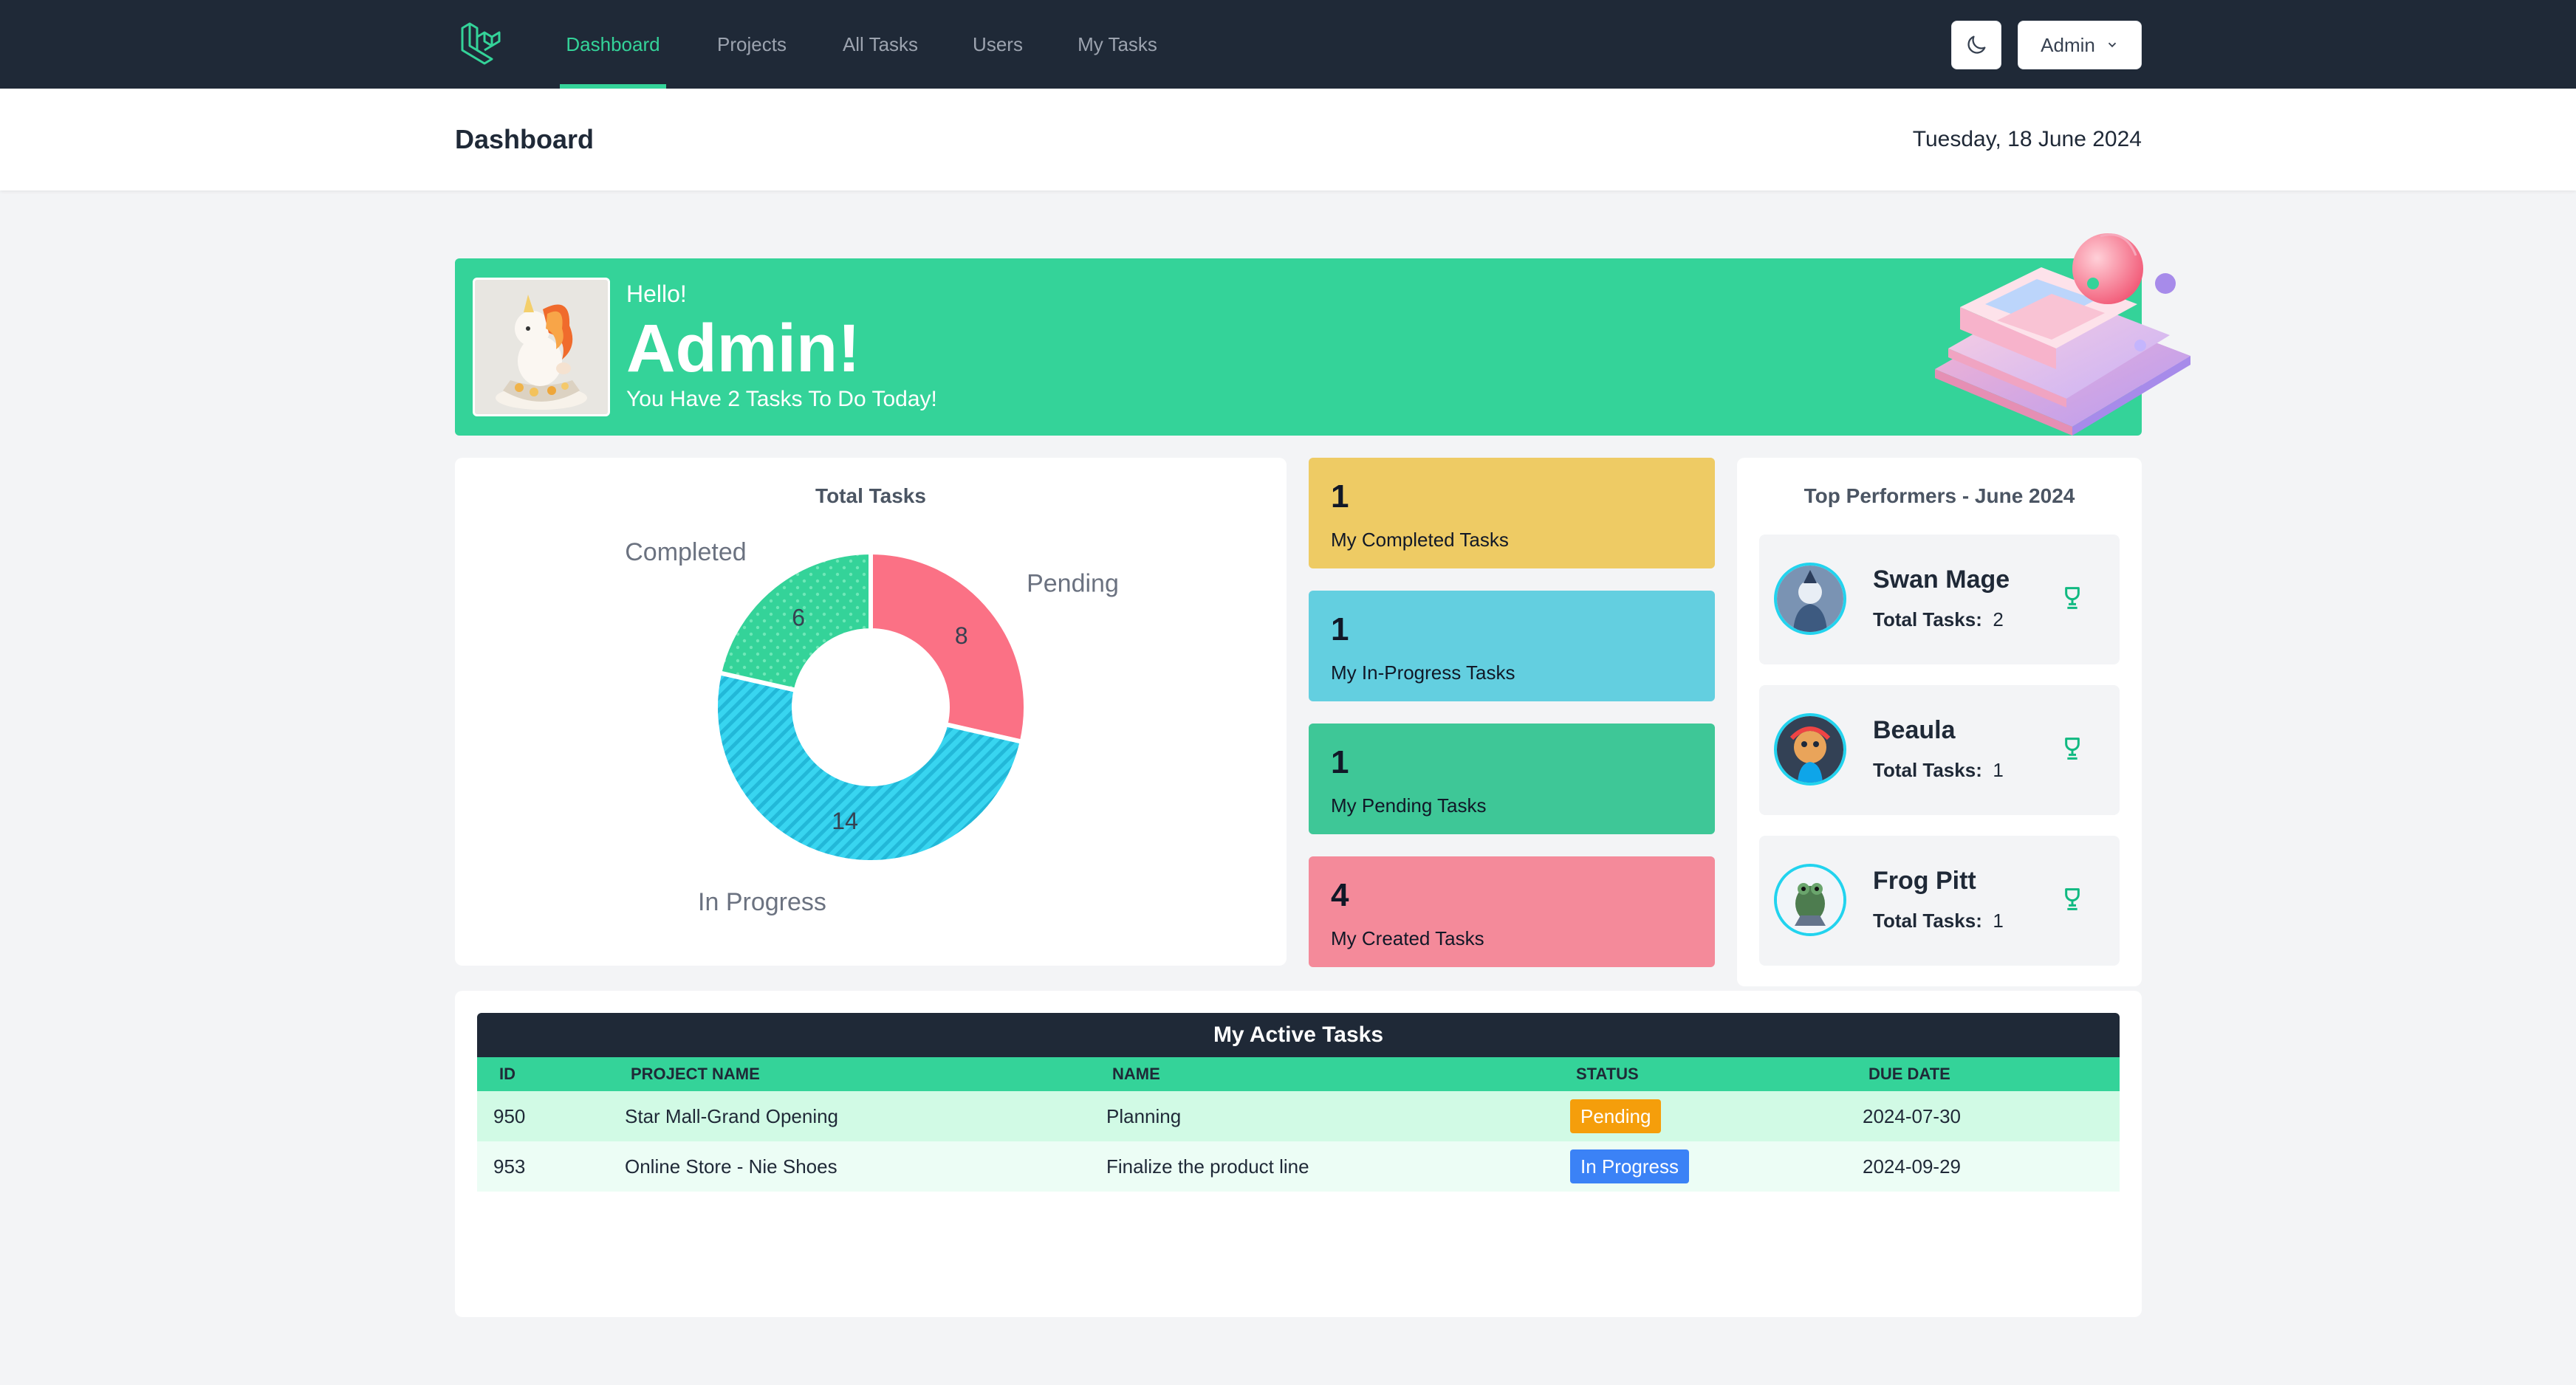 The width and height of the screenshot is (2576, 1385). What do you see at coordinates (1340, 496) in the screenshot?
I see `stat-completed-value: 1` at bounding box center [1340, 496].